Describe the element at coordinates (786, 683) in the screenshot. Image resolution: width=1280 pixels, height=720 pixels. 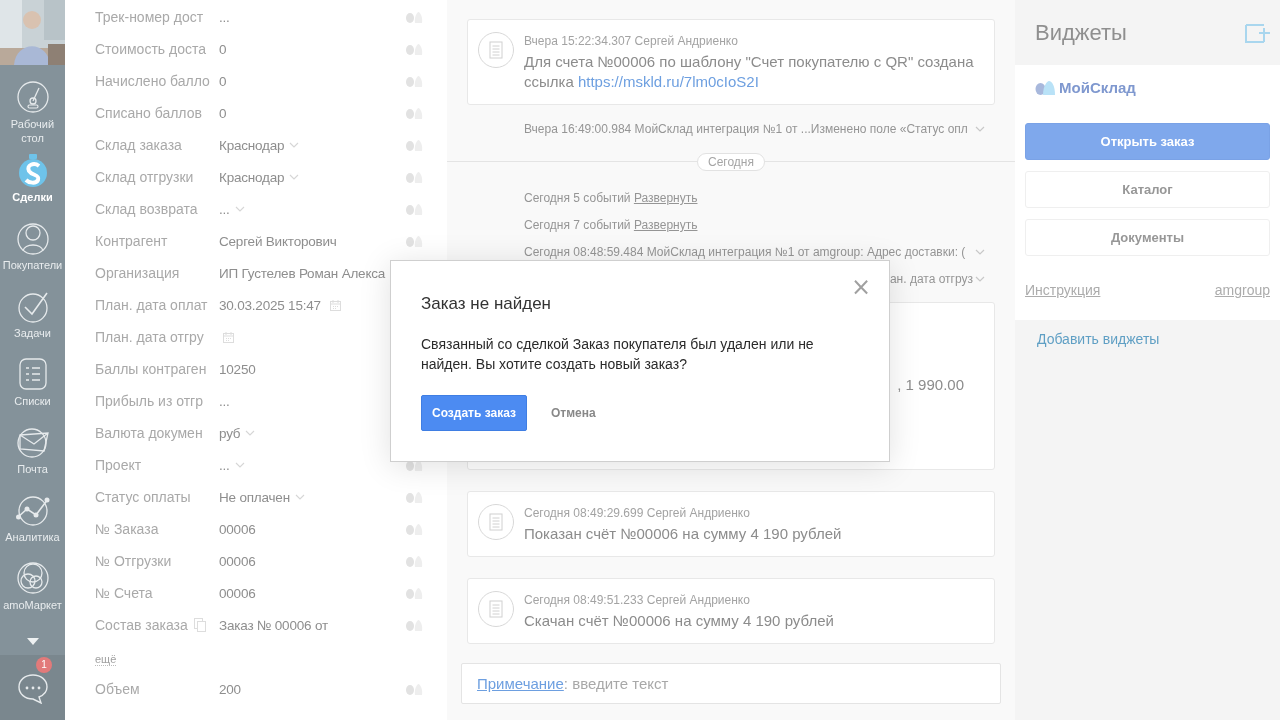
I see `note-input: введите текст` at that location.